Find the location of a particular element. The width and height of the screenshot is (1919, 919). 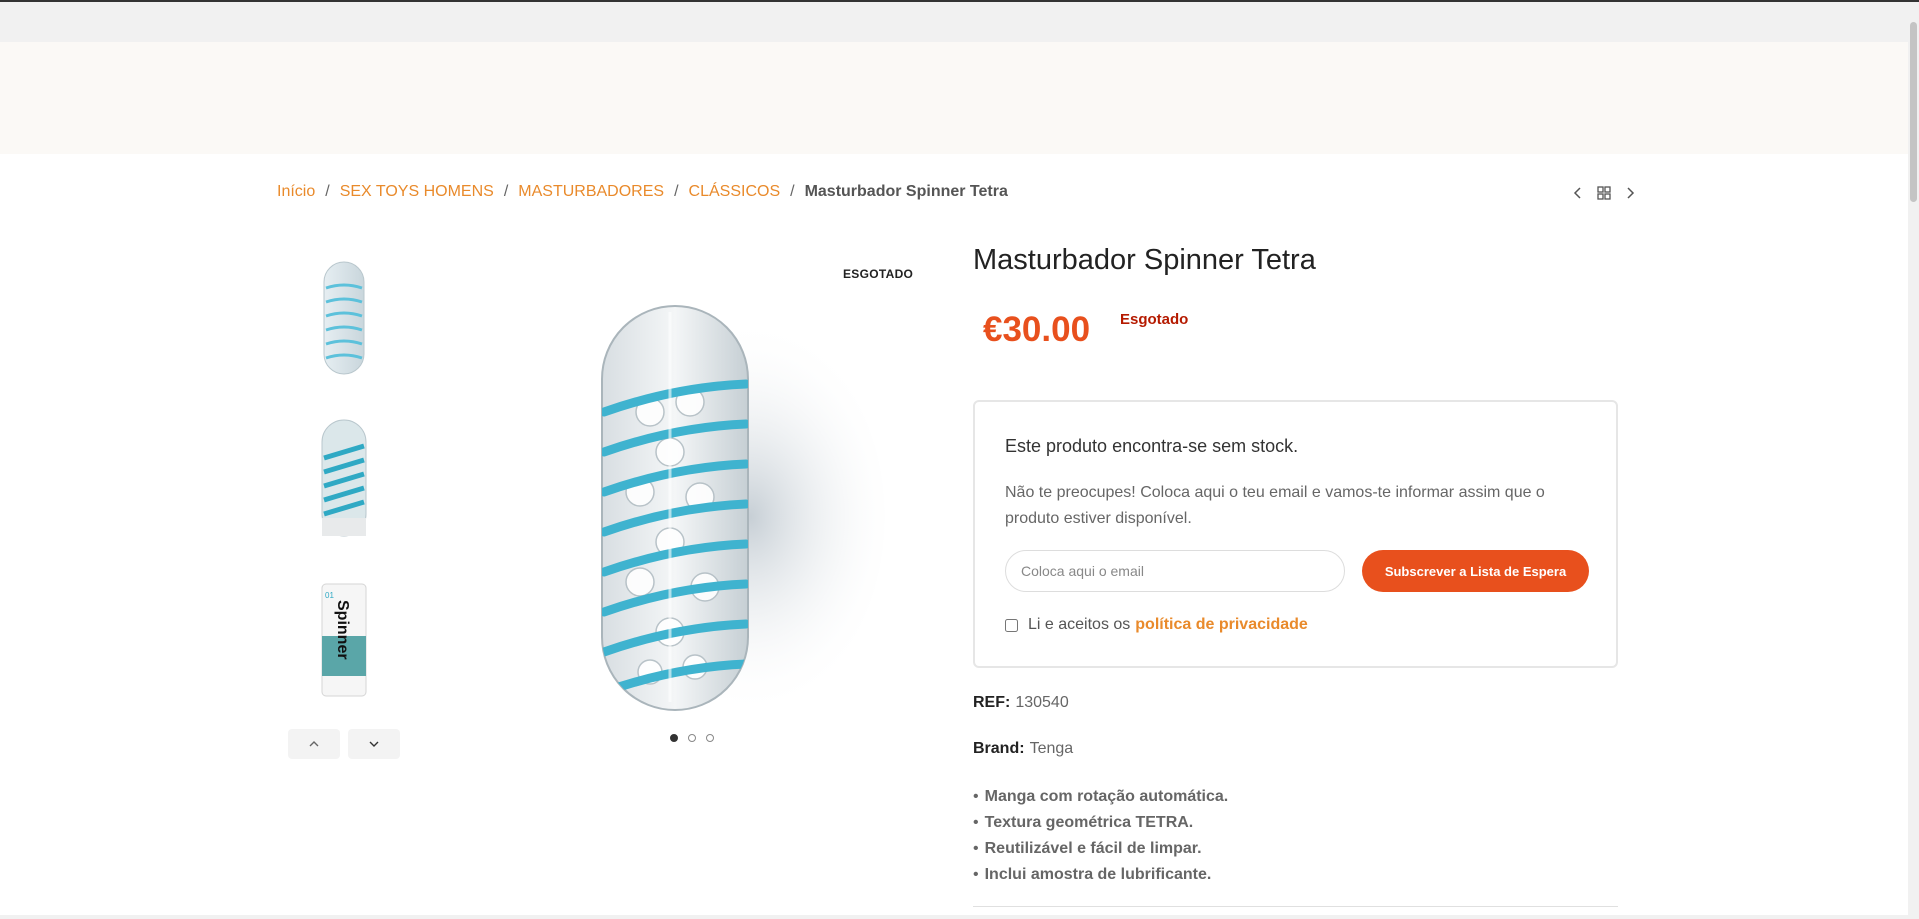

chevron-right-icon is located at coordinates (1630, 193).